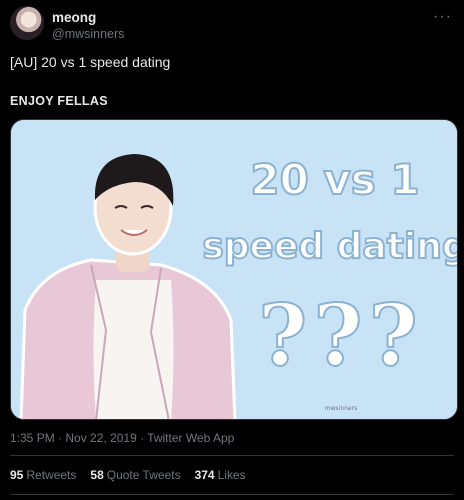  What do you see at coordinates (341, 335) in the screenshot?
I see `question-marks: ???` at bounding box center [341, 335].